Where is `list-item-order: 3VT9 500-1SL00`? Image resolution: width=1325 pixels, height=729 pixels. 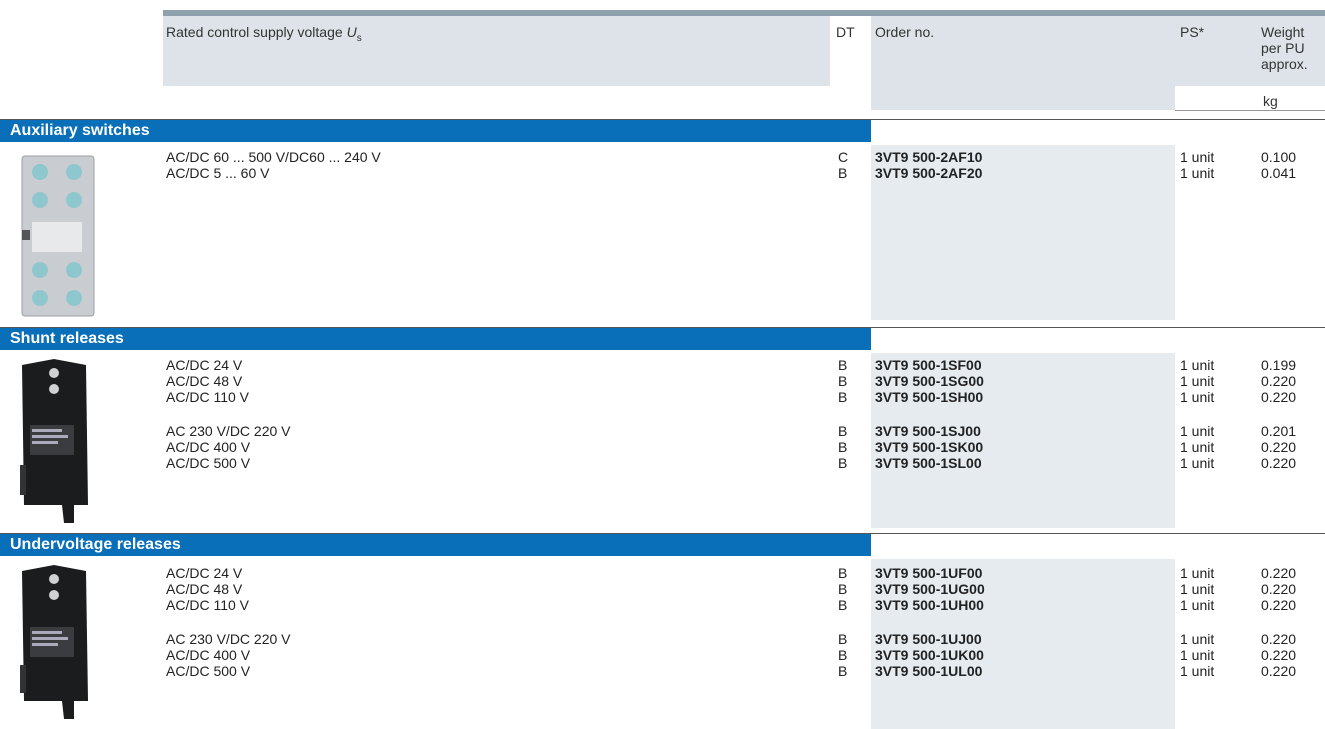 list-item-order: 3VT9 500-1SL00 is located at coordinates (928, 463).